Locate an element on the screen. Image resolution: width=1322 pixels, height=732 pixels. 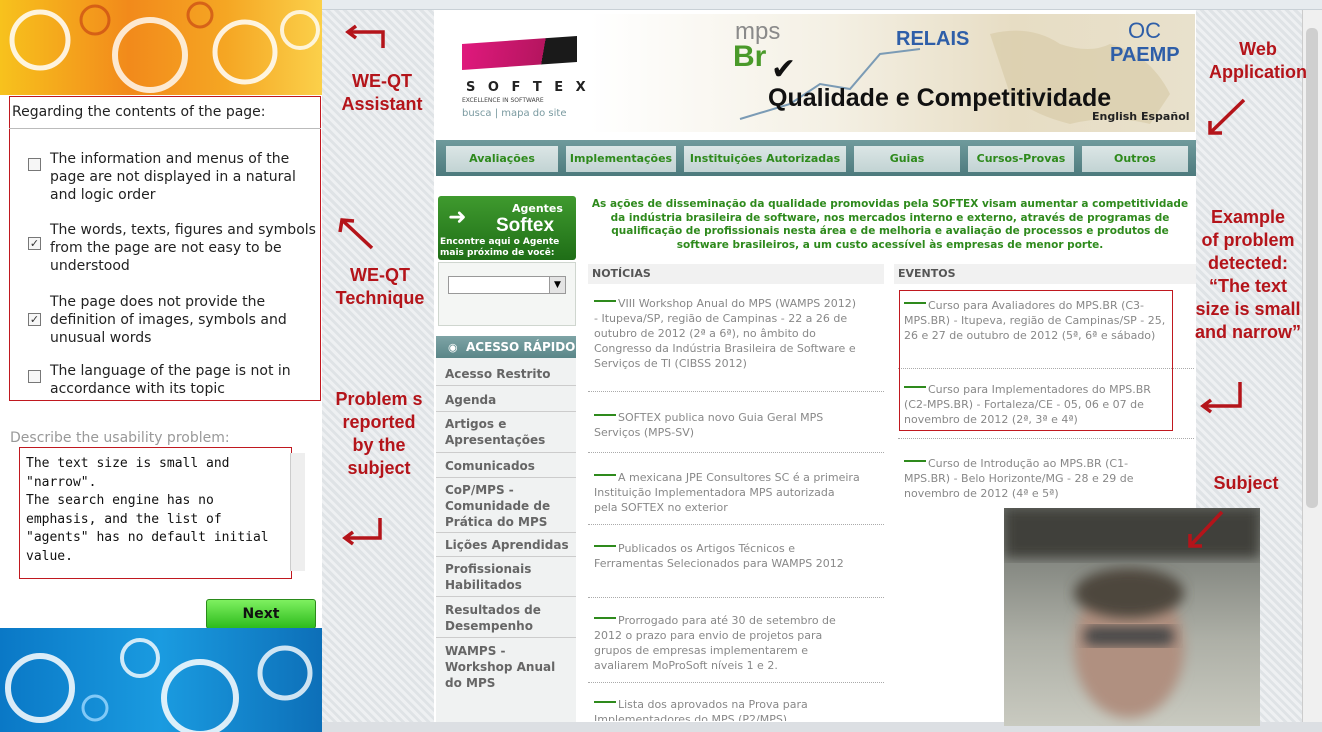
annotation-we-qt-assistant: WE-QT Assistant is located at coordinates (382, 92).